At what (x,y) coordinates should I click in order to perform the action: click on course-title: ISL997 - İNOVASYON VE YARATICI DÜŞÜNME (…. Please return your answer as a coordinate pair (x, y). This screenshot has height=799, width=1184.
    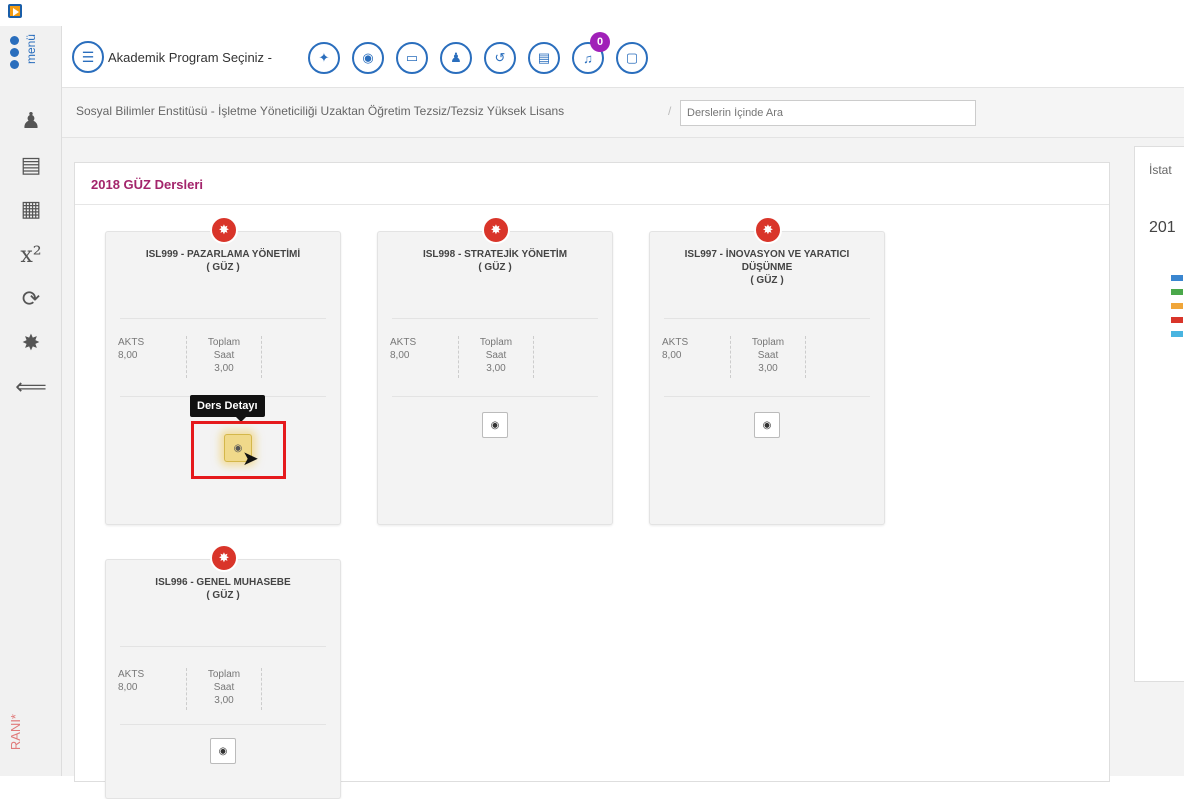
    Looking at the image, I should click on (767, 267).